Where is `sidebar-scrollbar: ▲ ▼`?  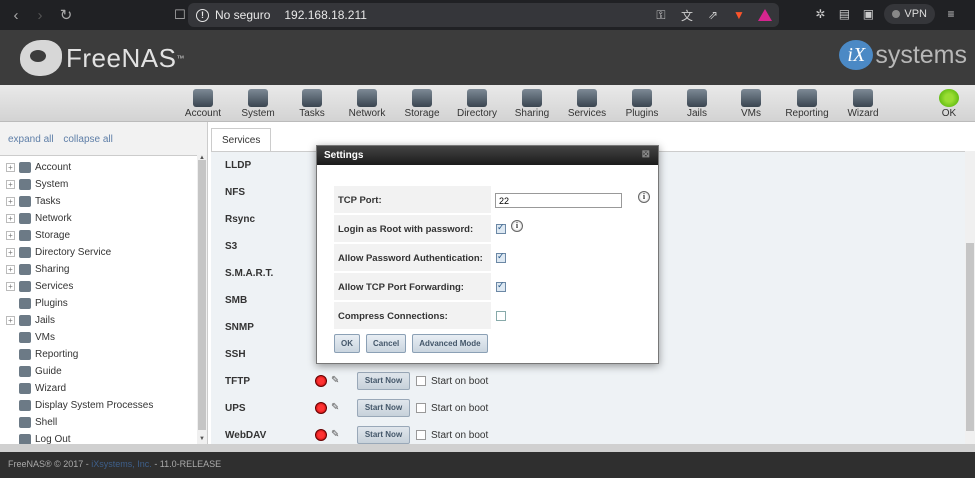
sidebar-scrollbar: ▲ ▼ is located at coordinates (202, 299).